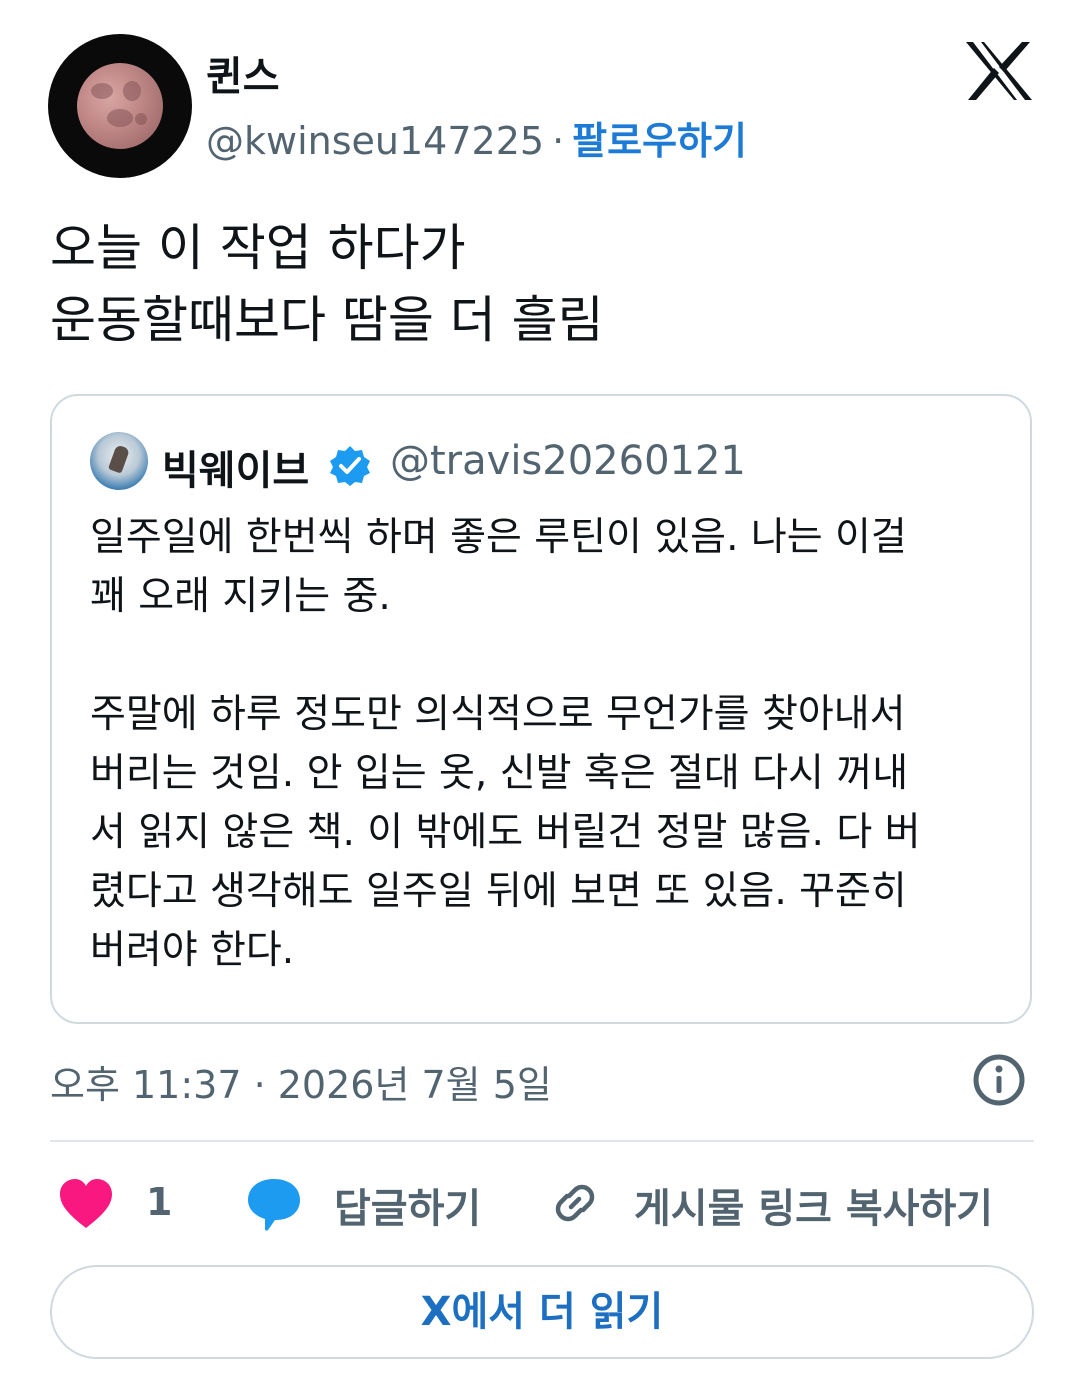 The height and width of the screenshot is (1375, 1084). What do you see at coordinates (327, 284) in the screenshot?
I see `tweet-text: 오늘 이 작업 하다가 운동할때보다 땀을 더 흘림` at bounding box center [327, 284].